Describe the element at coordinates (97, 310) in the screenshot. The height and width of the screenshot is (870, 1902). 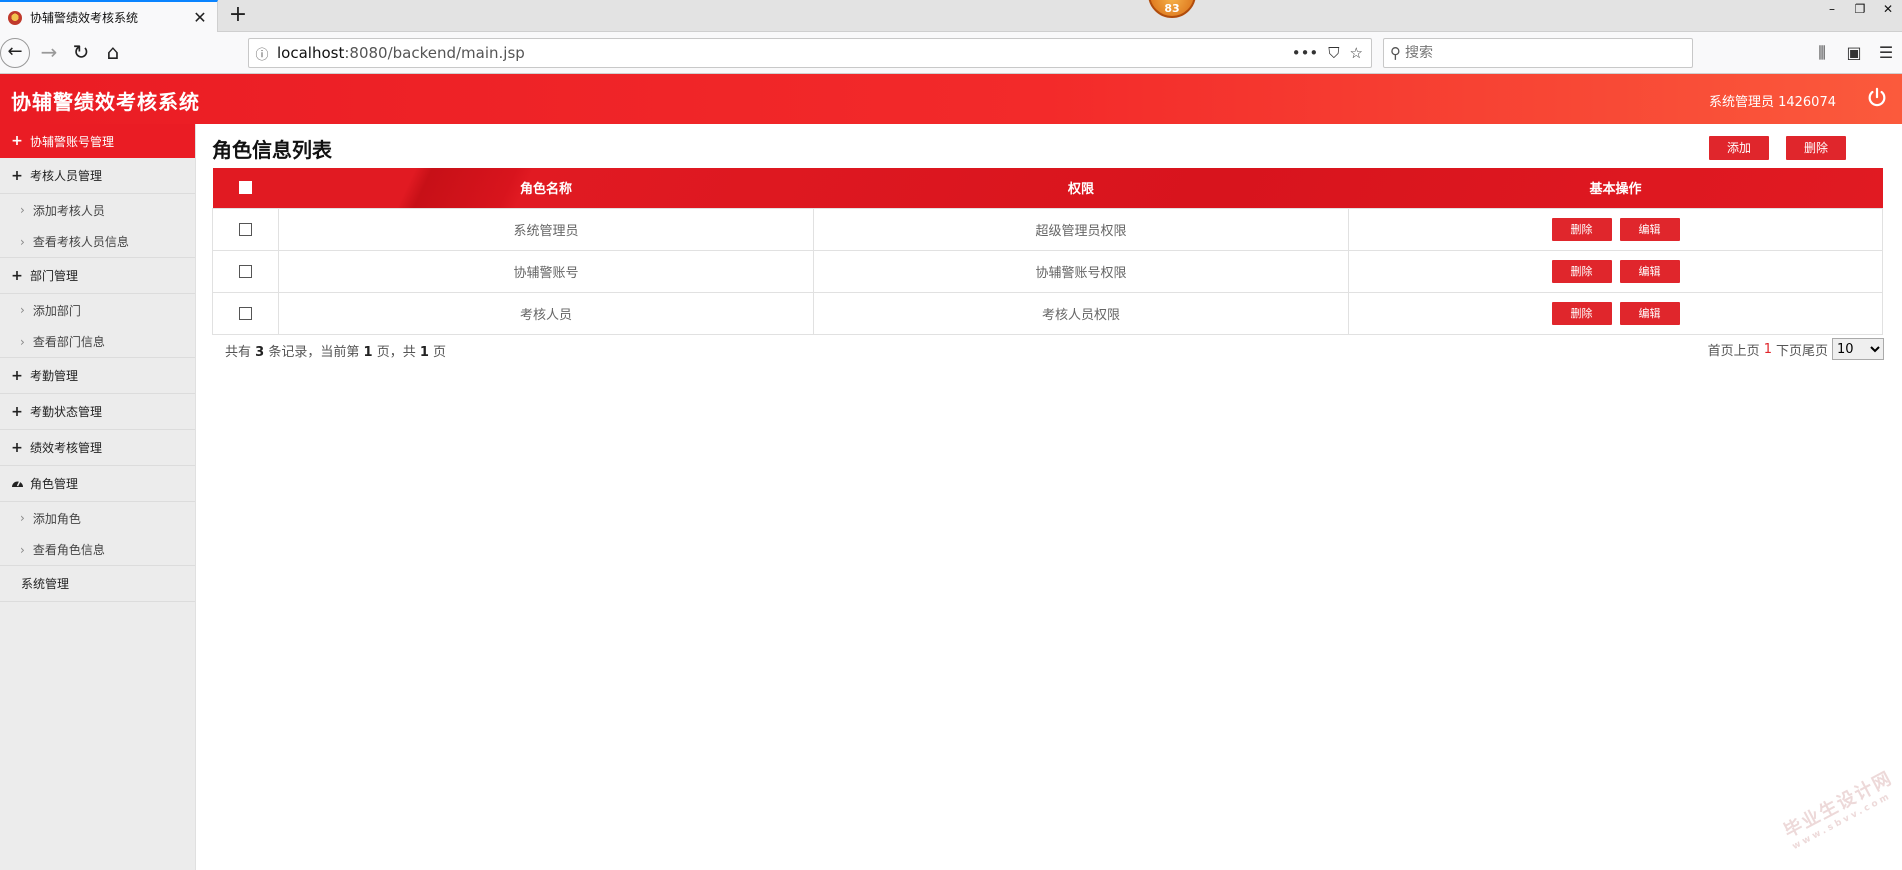
I see `sidebar-item-add-dept: › 添加部门` at that location.